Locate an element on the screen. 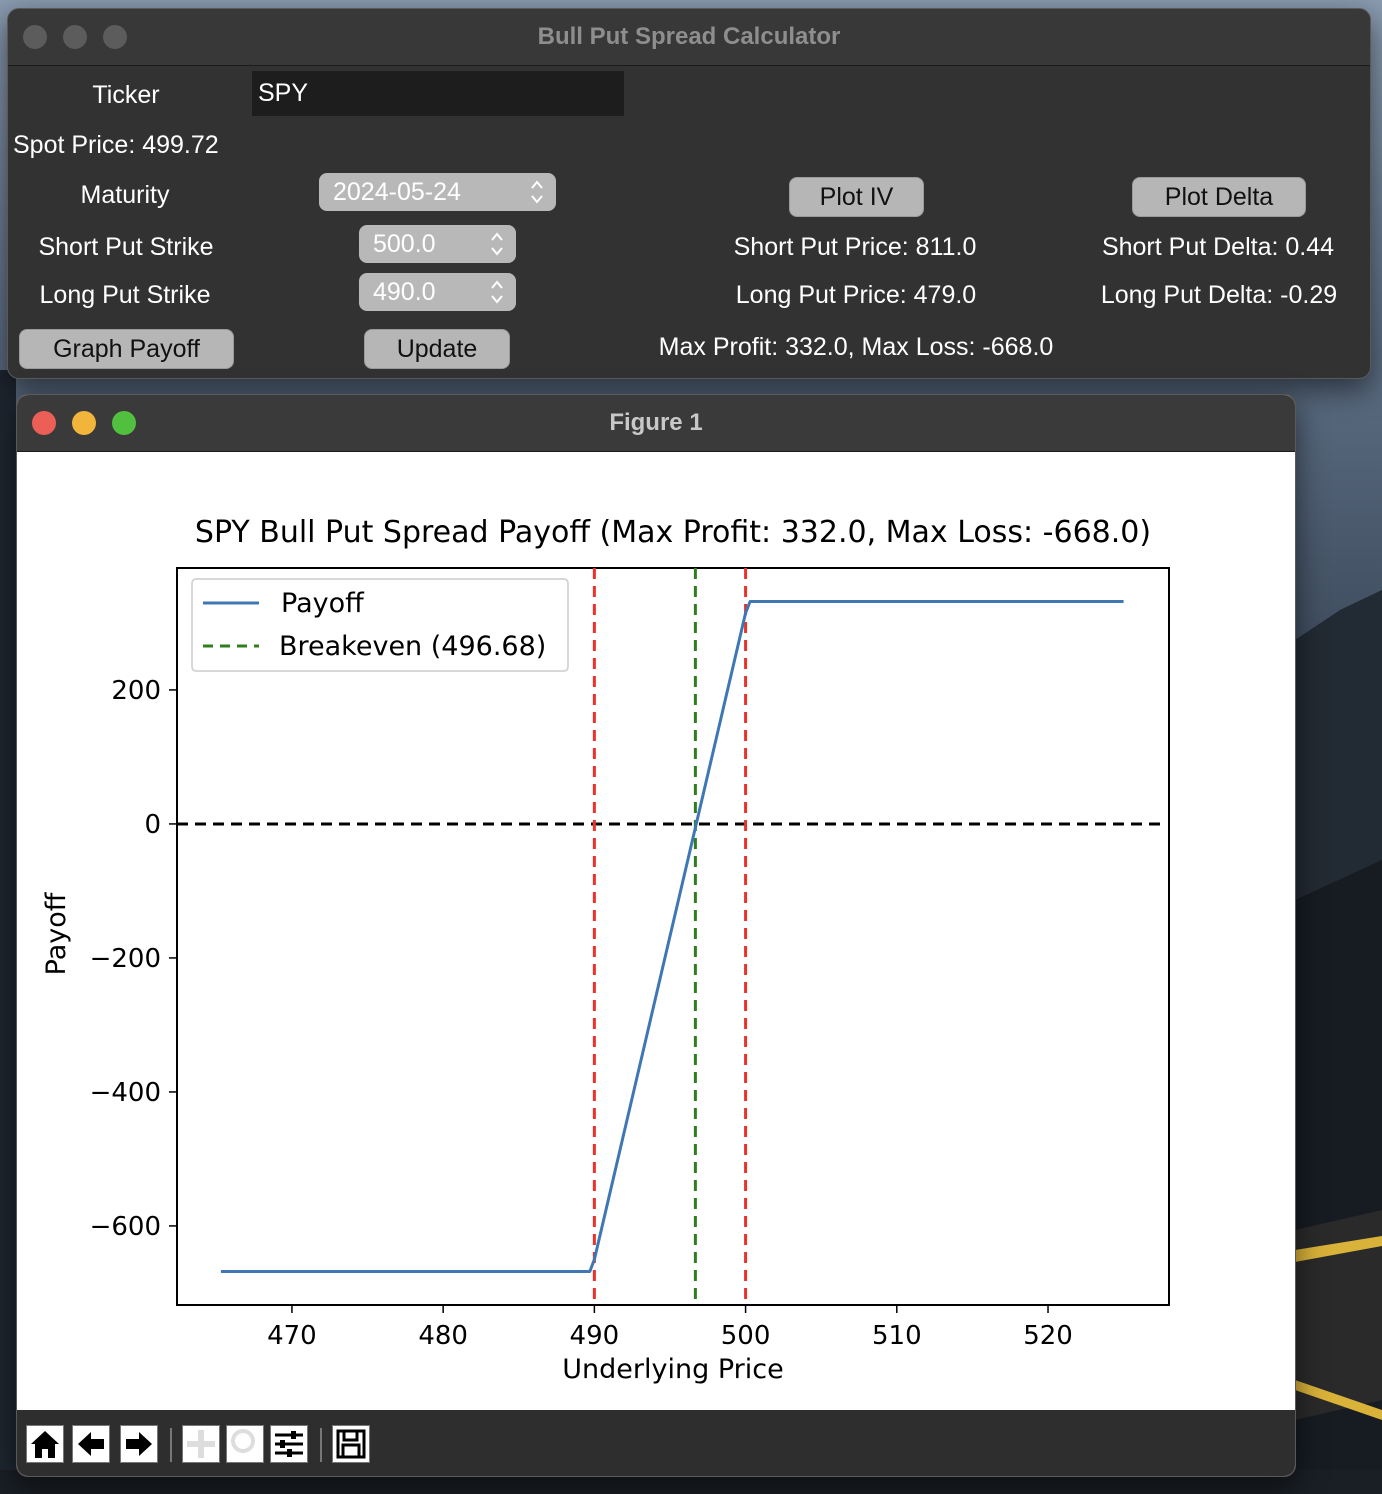 The width and height of the screenshot is (1382, 1494). legend: Payoff Breakeven (496.68) is located at coordinates (380, 625).